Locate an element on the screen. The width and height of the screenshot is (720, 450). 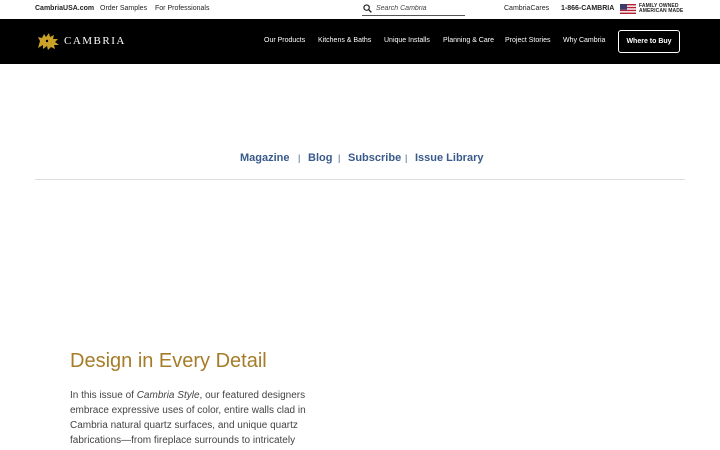
cambria-logo: CAMBRIA is located at coordinates (80, 41).